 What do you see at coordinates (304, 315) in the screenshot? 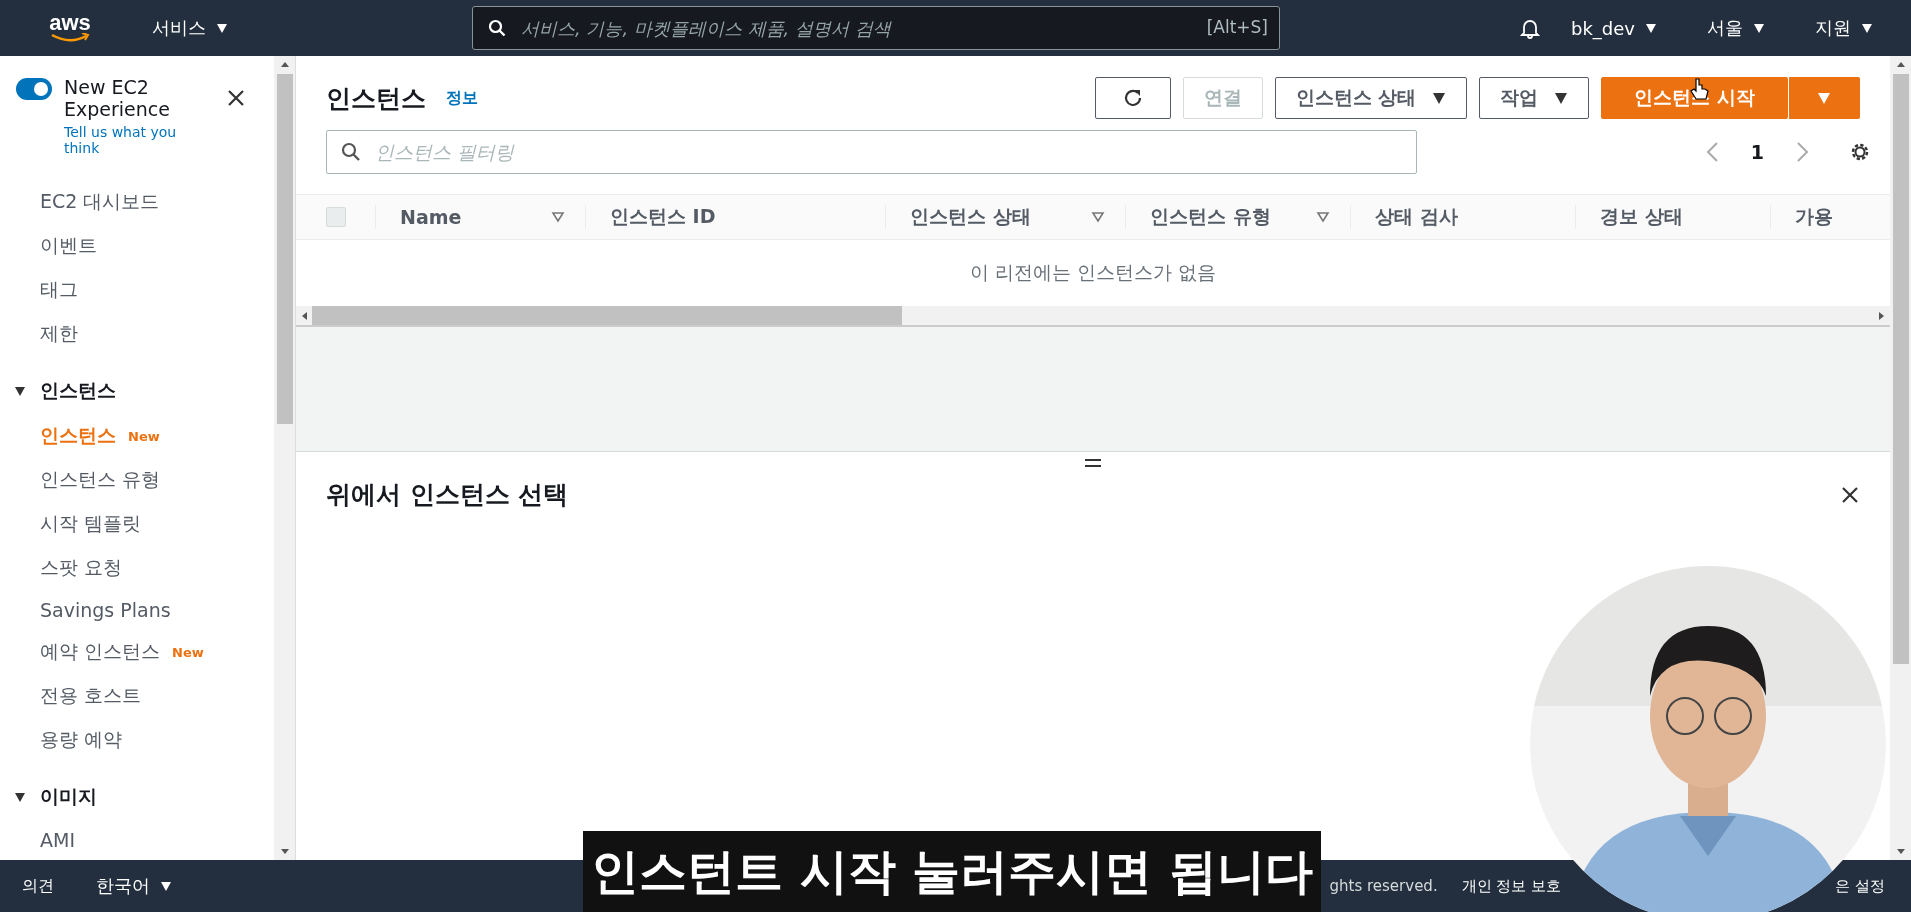
I see `scroll-left-icon` at bounding box center [304, 315].